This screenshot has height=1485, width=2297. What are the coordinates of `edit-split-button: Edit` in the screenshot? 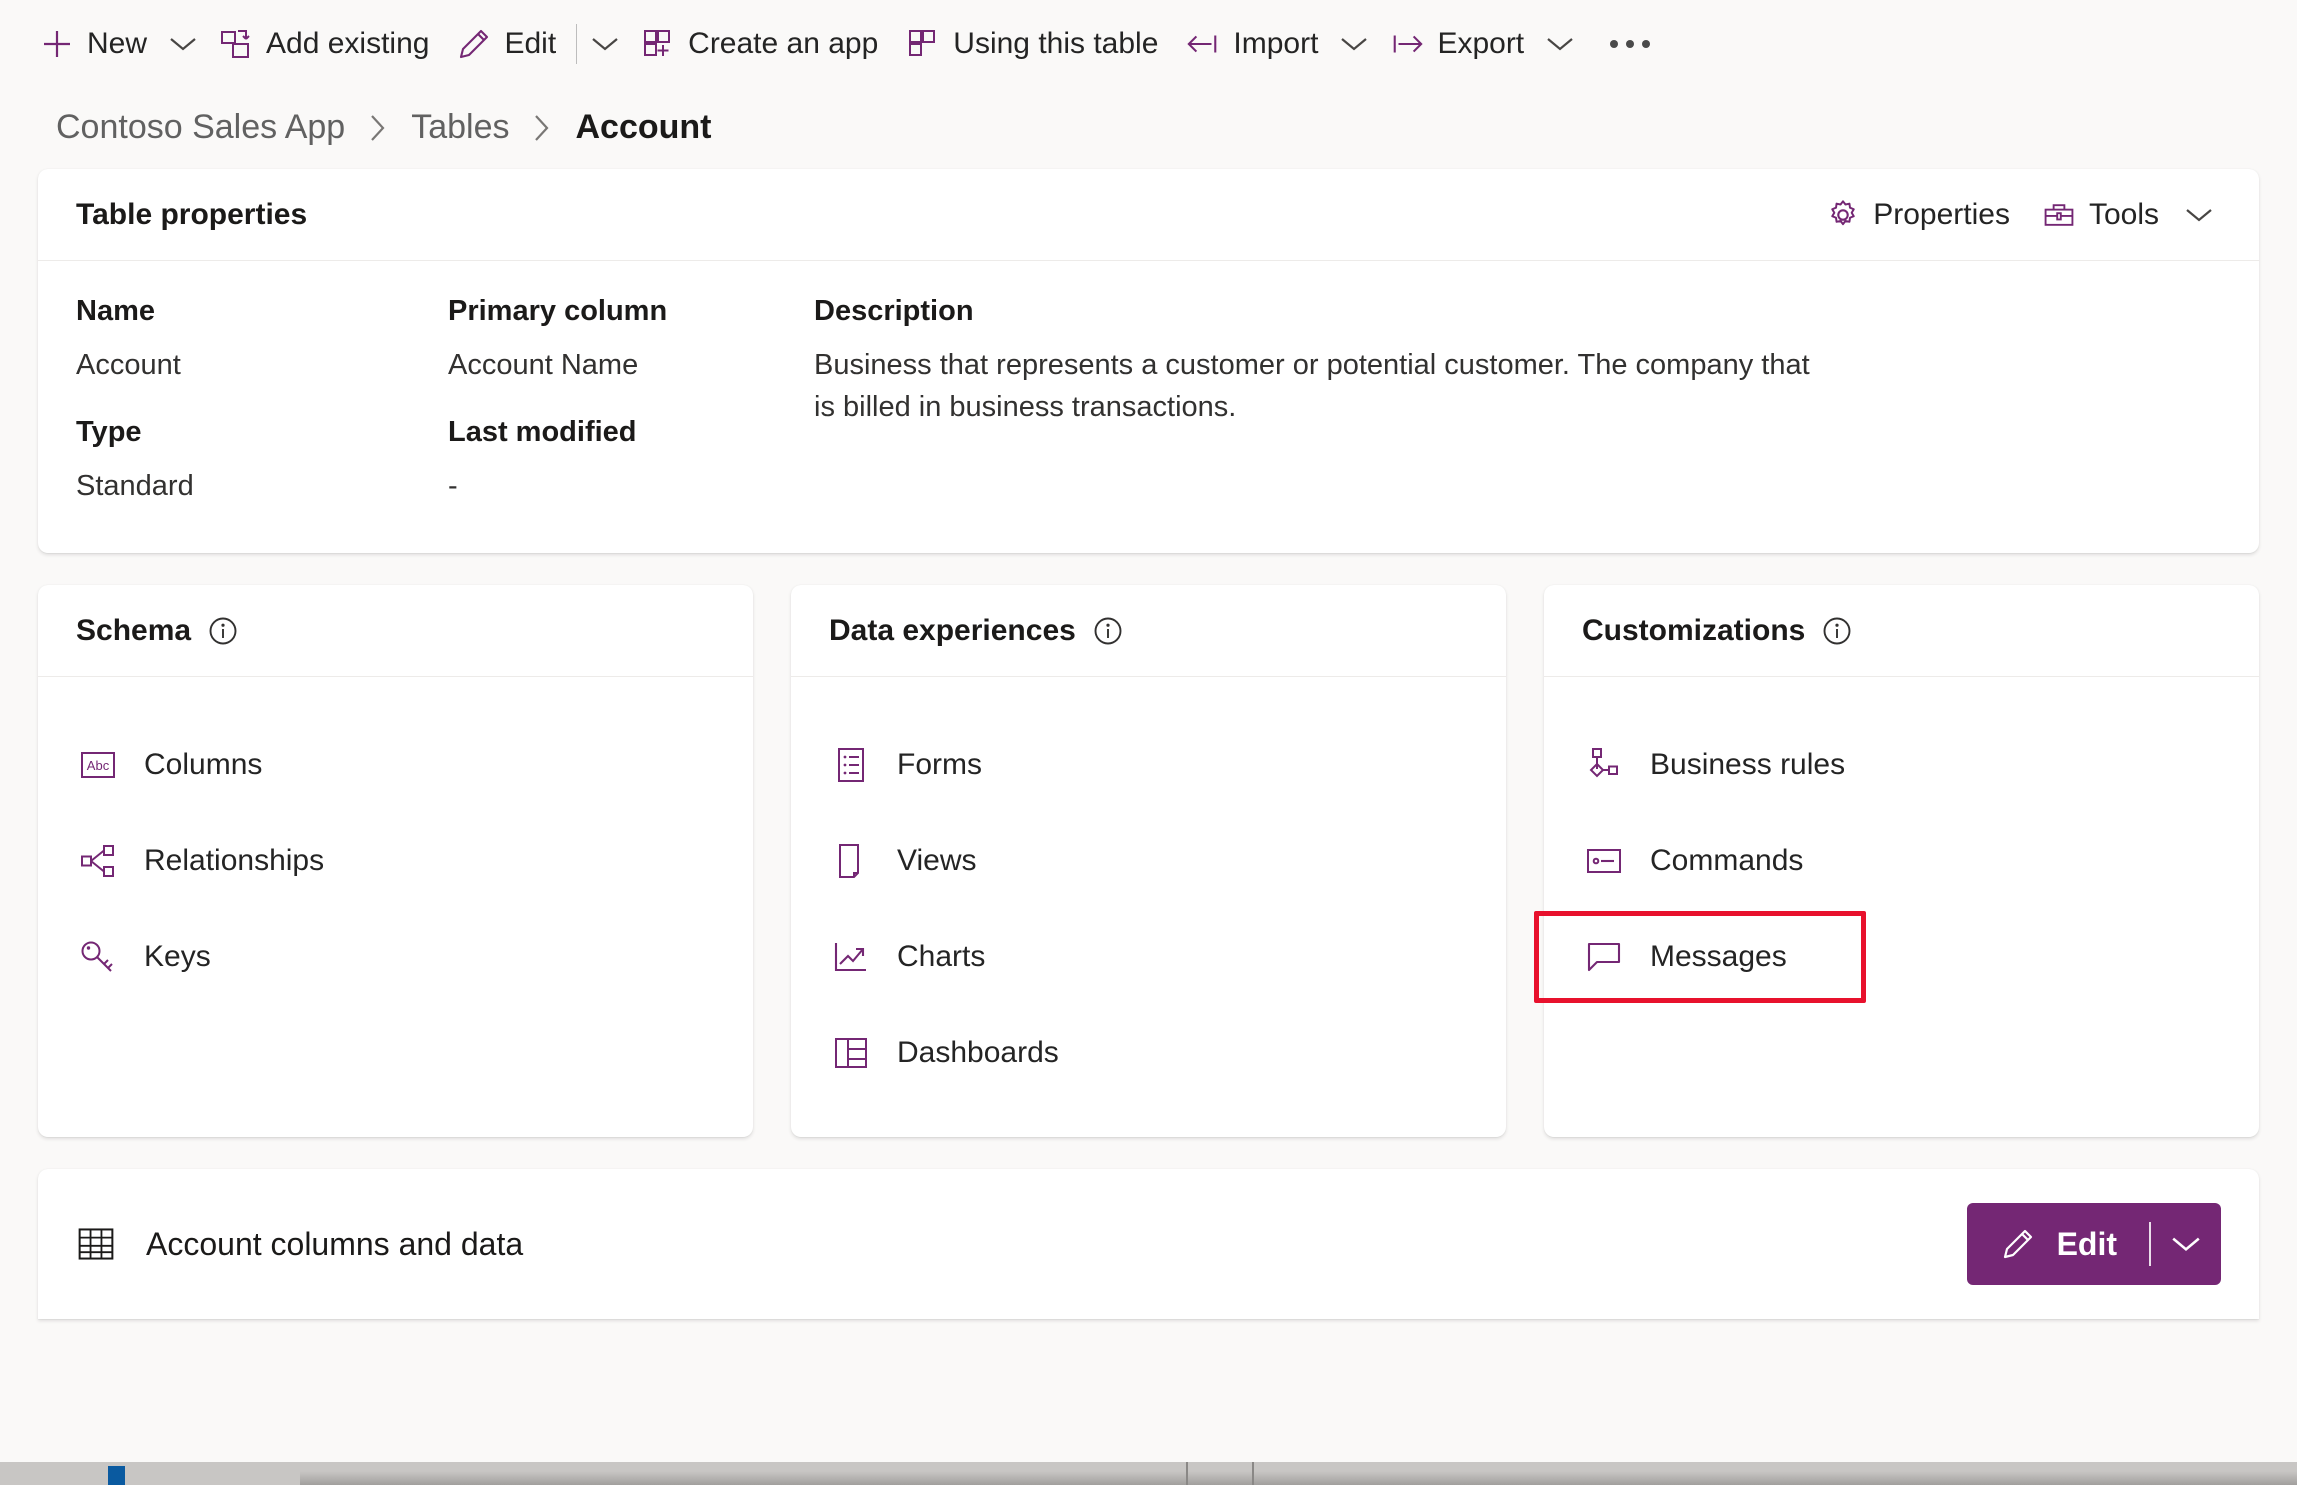 It's located at (2093, 1244).